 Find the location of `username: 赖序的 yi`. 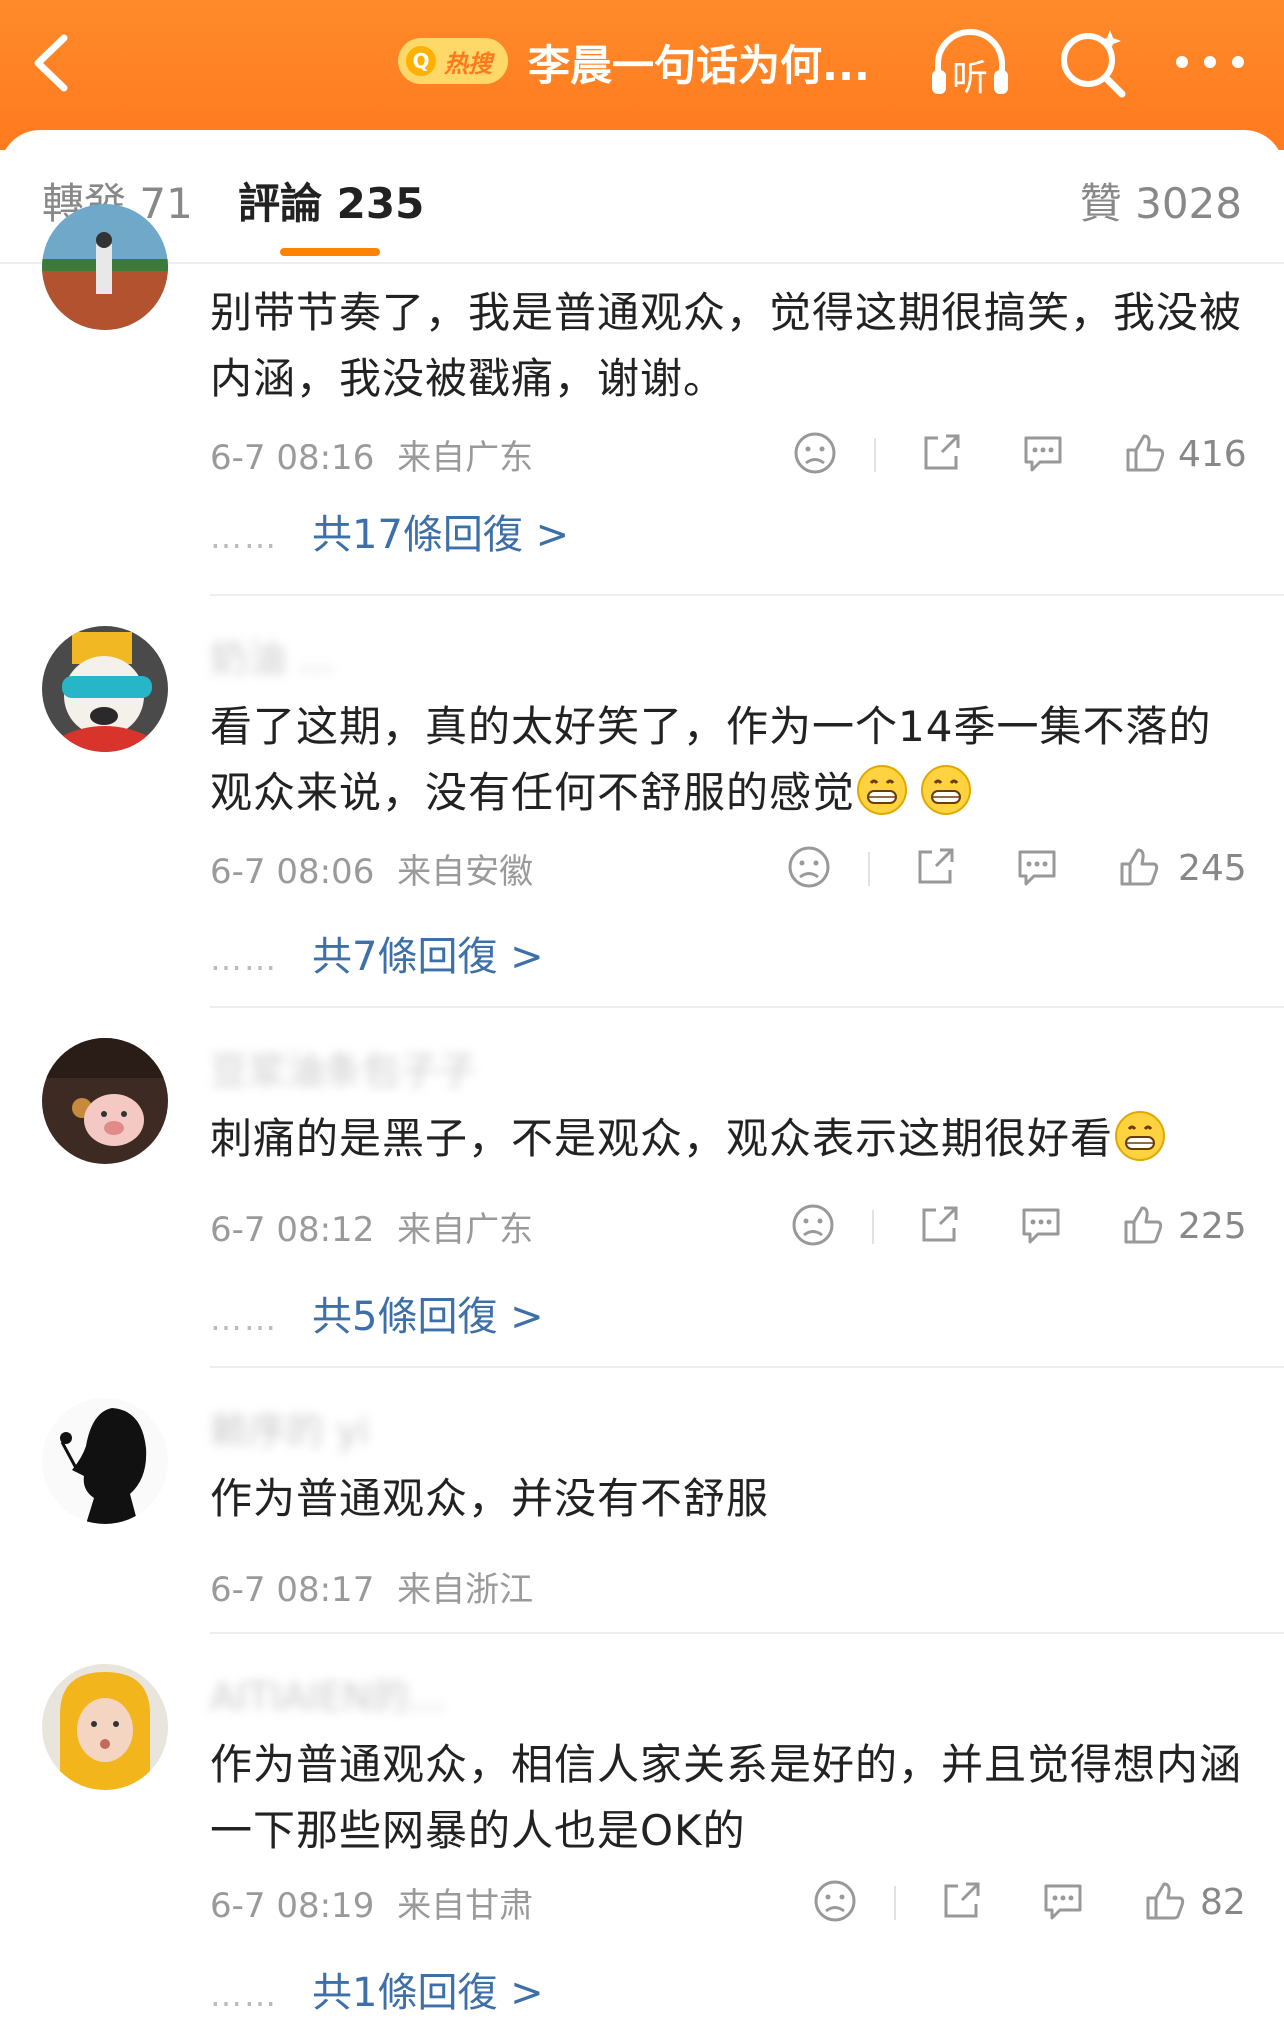

username: 赖序的 yi is located at coordinates (289, 1427).